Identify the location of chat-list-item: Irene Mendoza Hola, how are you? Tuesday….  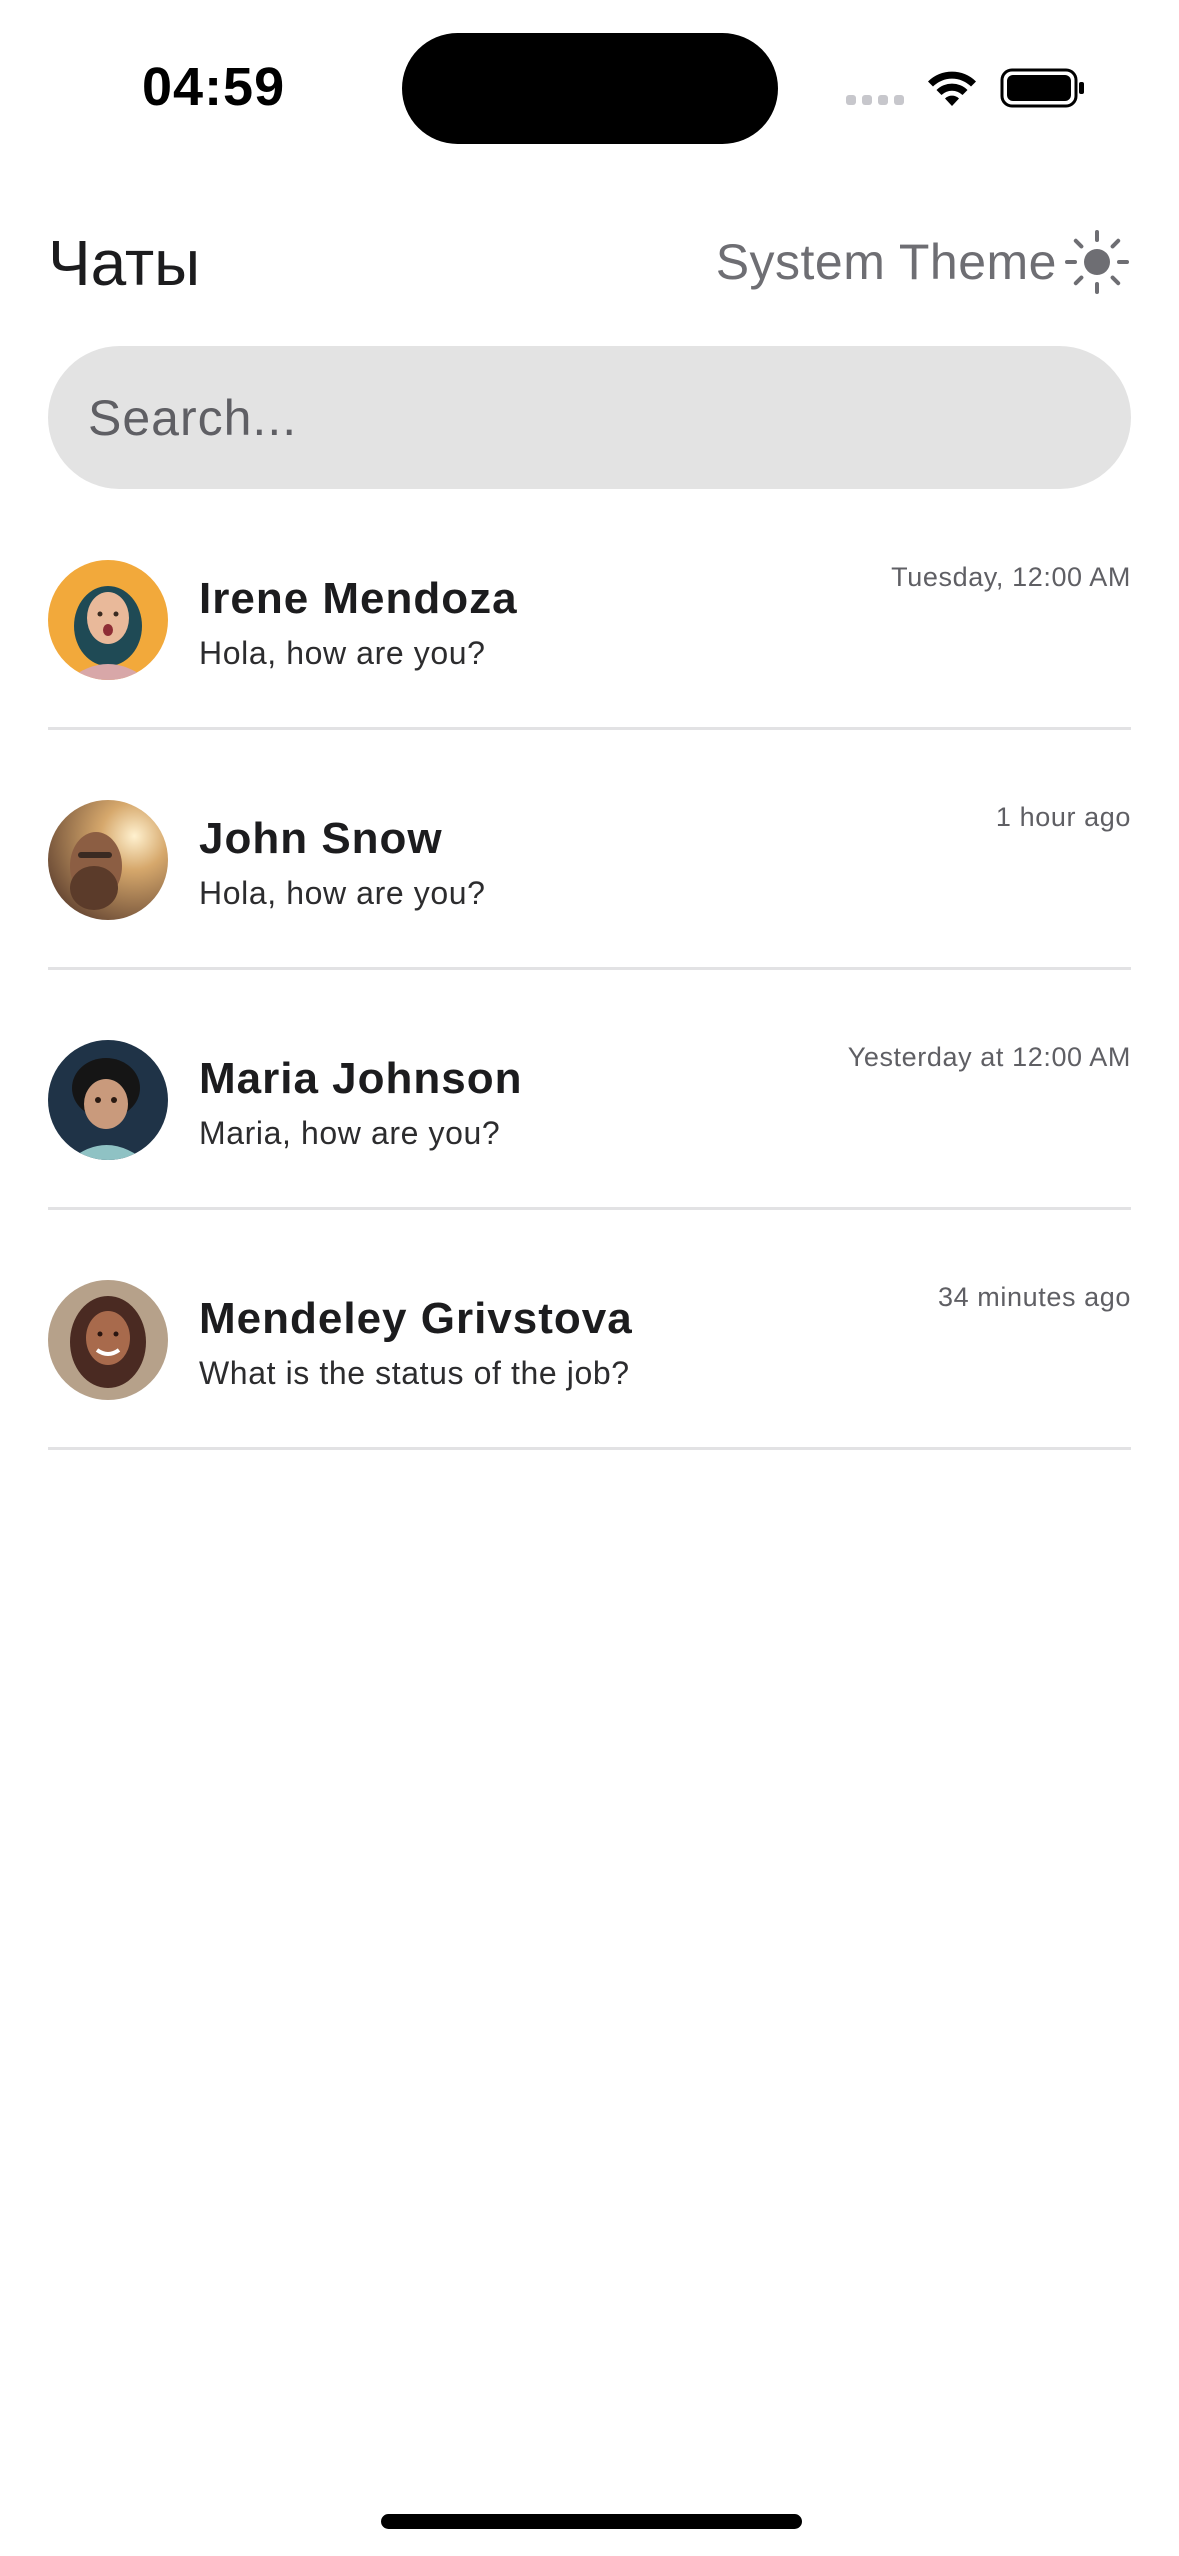
(589, 610).